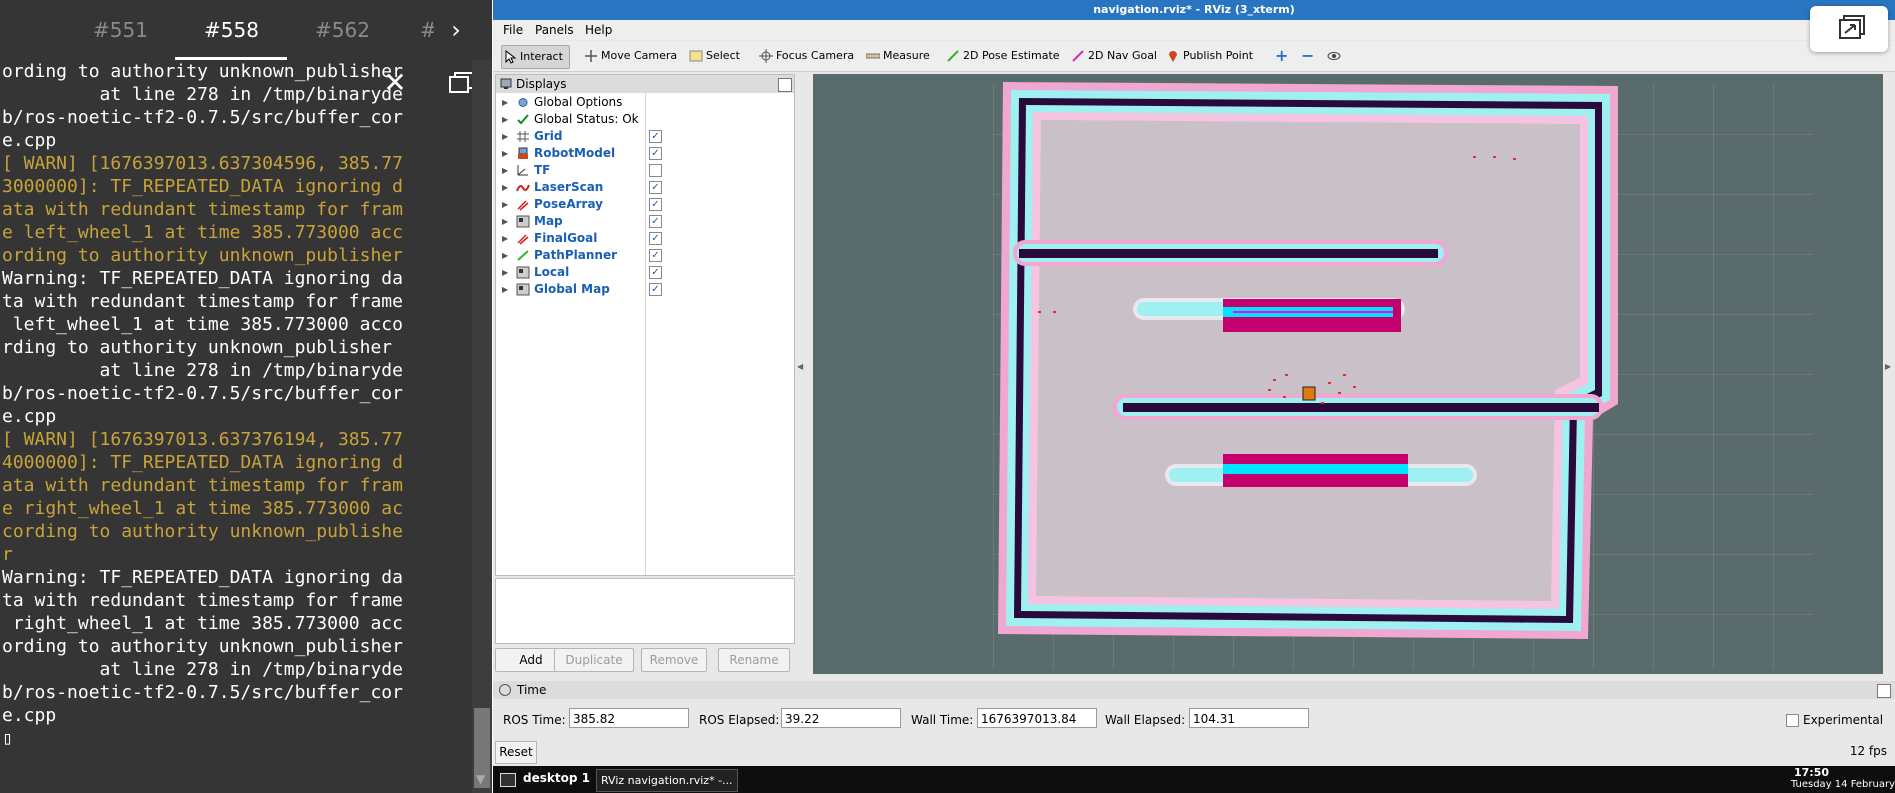 Image resolution: width=1895 pixels, height=793 pixels. Describe the element at coordinates (231, 30) in the screenshot. I see `terminal-tab-558: #558` at that location.